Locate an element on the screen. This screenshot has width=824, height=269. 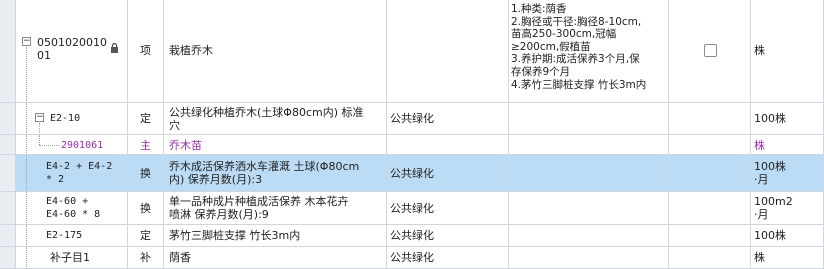
name-cell: 茅竹三脚桩支撑 竹长3m内 is located at coordinates (275, 235).